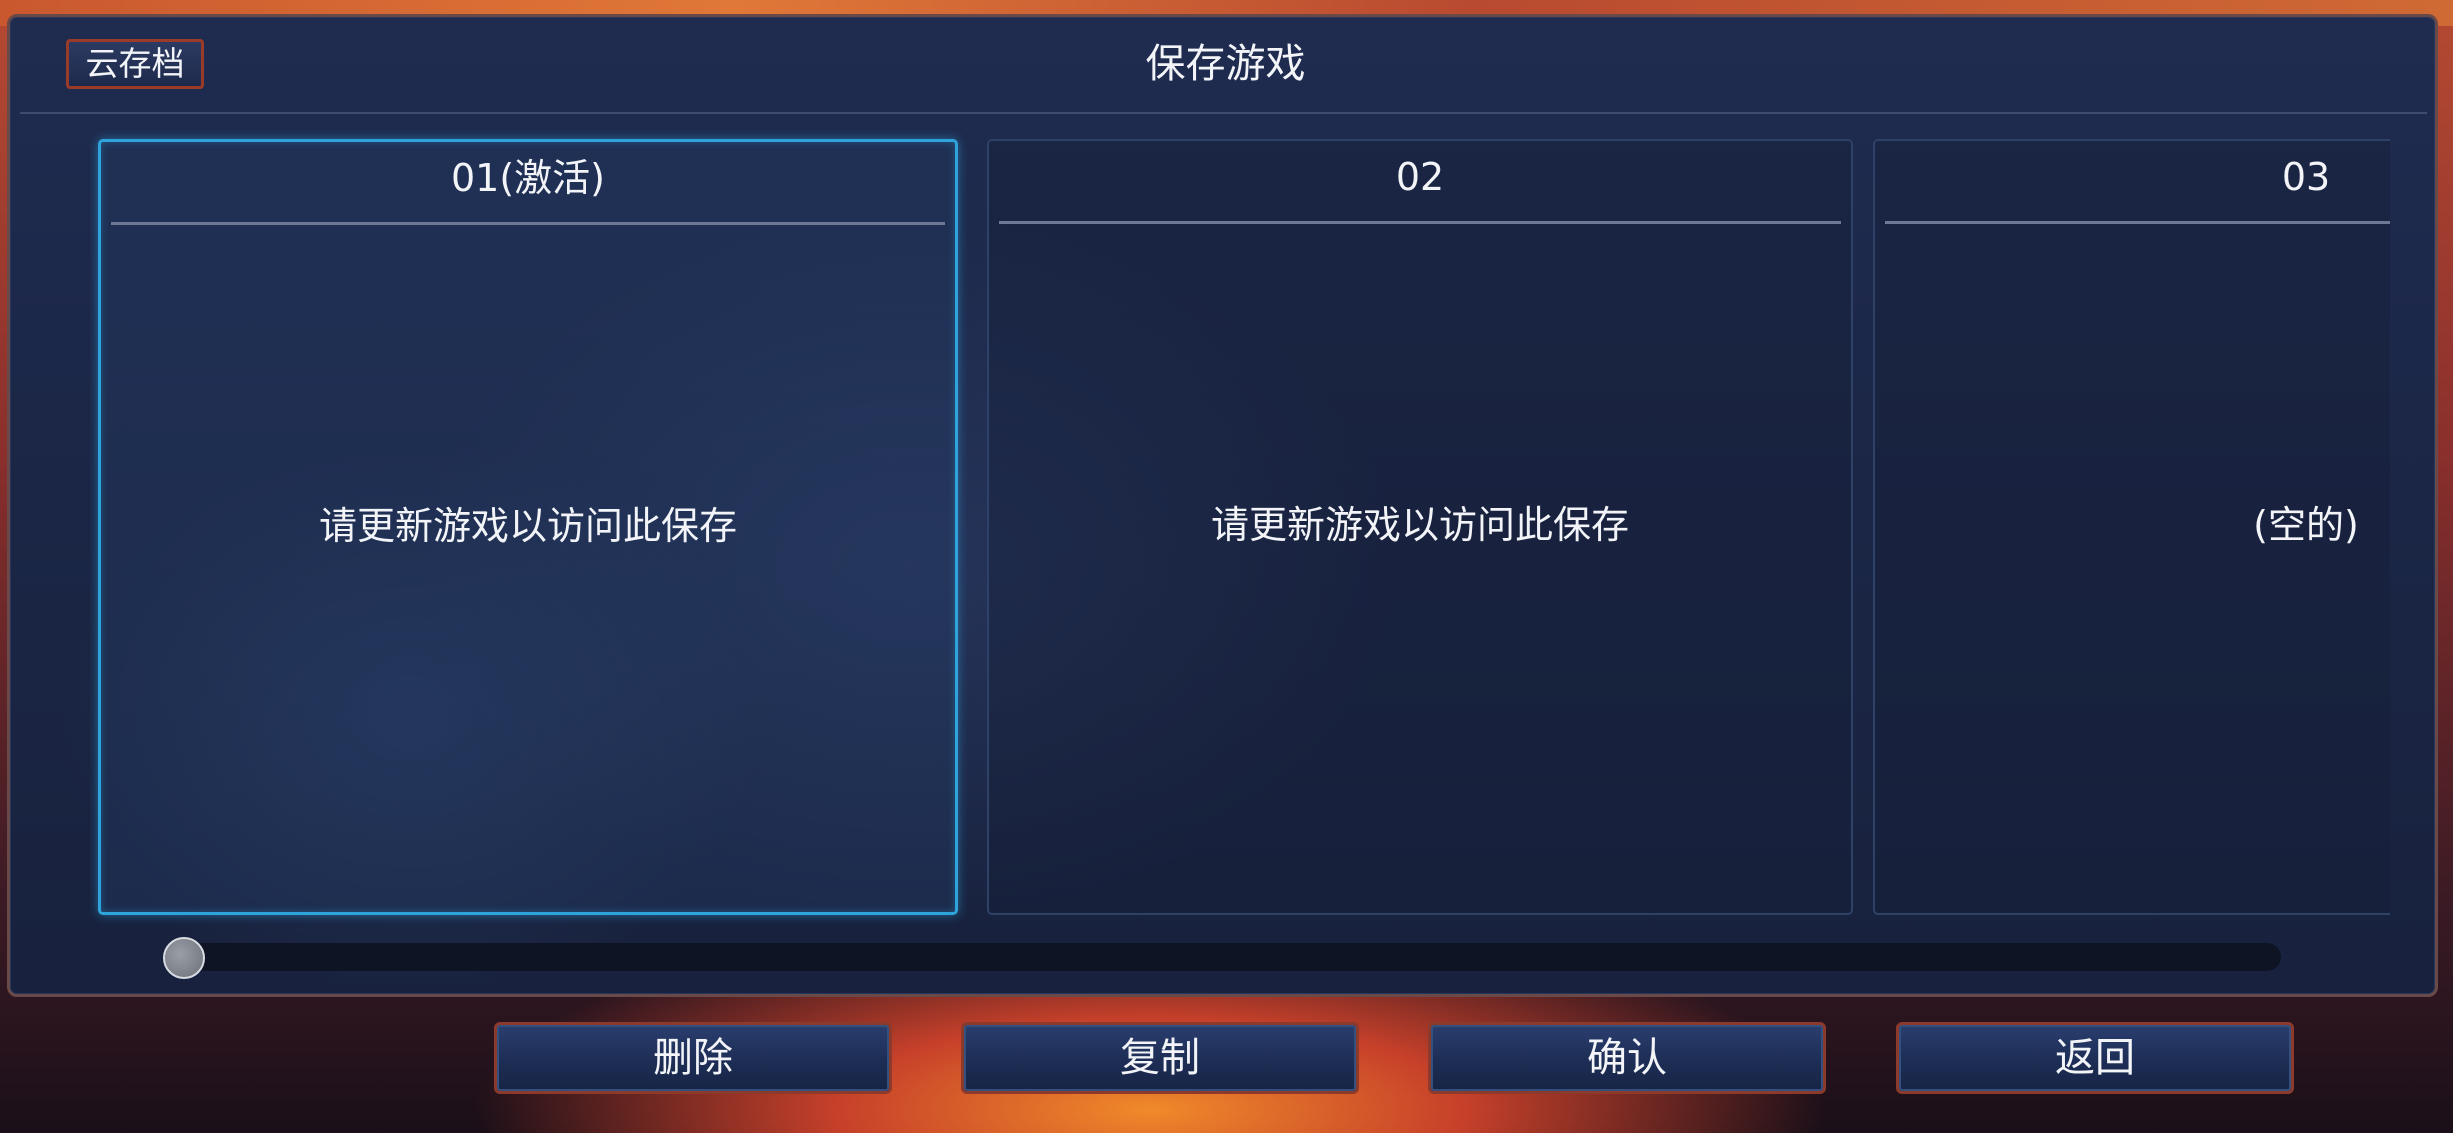  What do you see at coordinates (1223, 113) in the screenshot?
I see `header-divider` at bounding box center [1223, 113].